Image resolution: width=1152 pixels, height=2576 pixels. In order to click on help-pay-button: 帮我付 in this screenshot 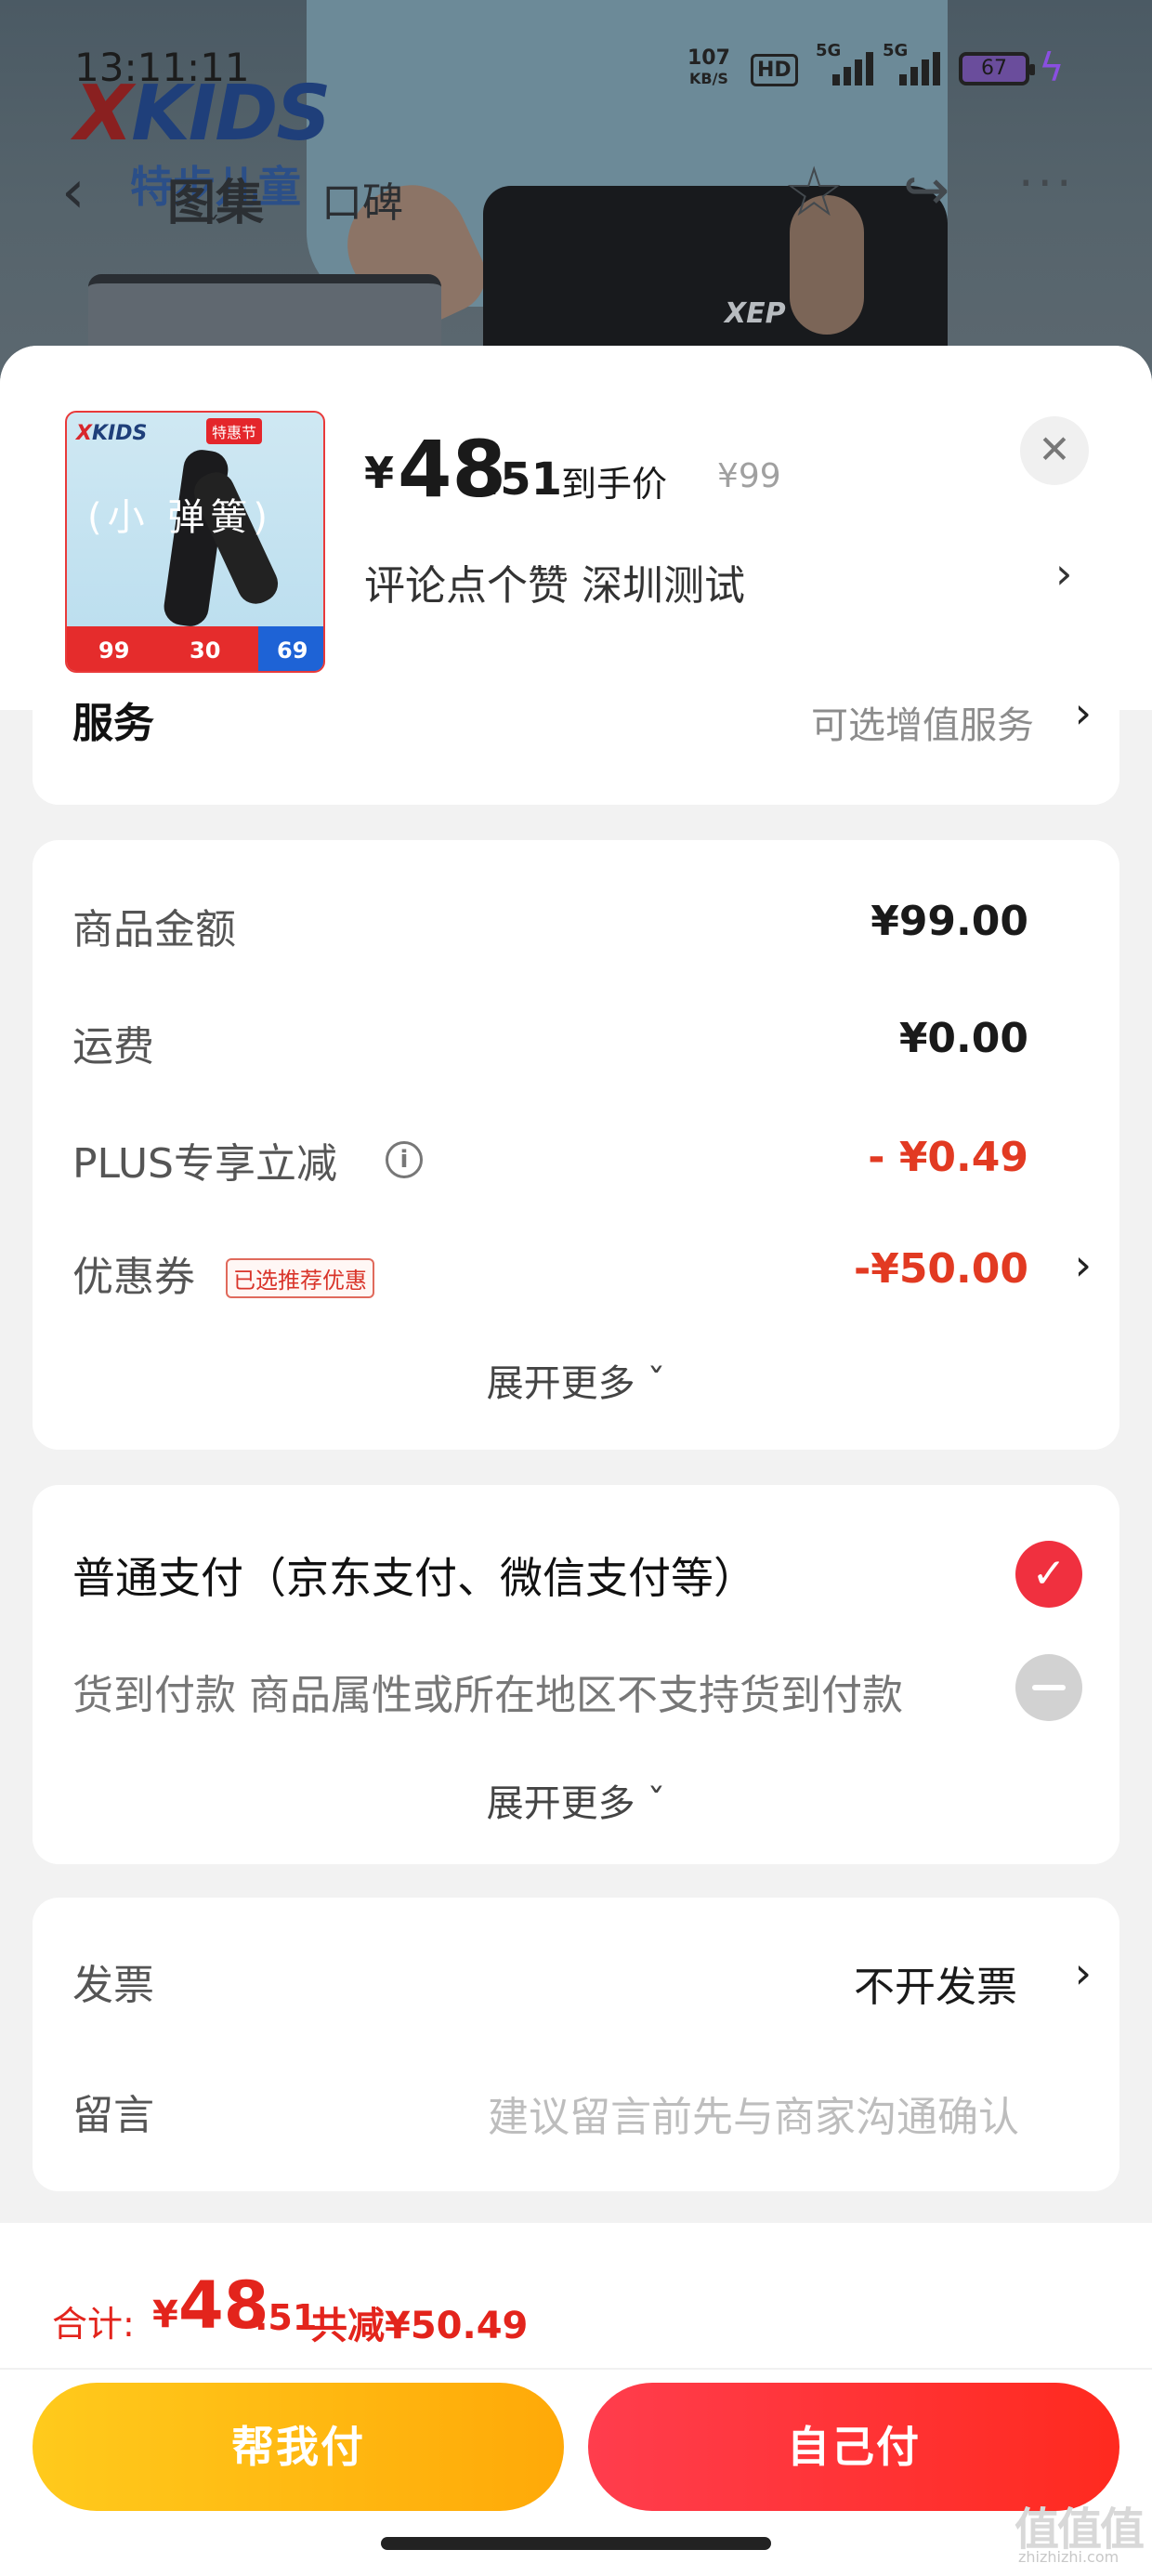, I will do `click(298, 2447)`.